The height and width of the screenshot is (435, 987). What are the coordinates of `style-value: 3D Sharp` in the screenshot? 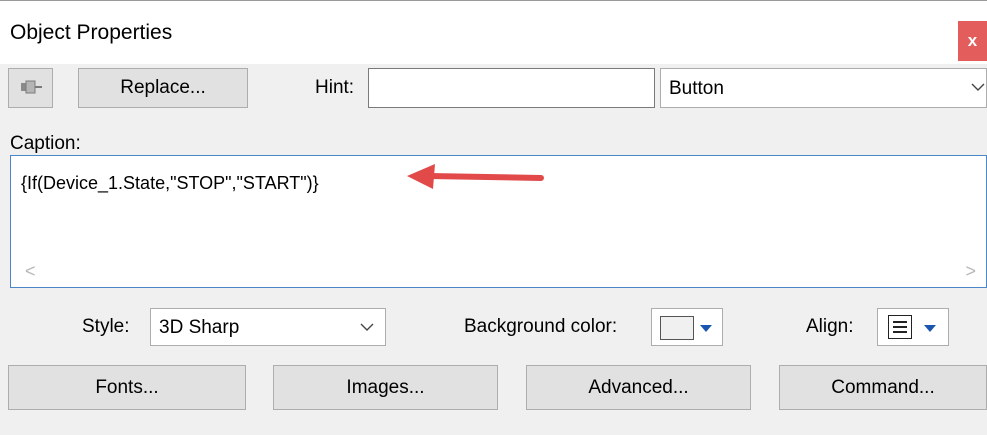 It's located at (199, 327).